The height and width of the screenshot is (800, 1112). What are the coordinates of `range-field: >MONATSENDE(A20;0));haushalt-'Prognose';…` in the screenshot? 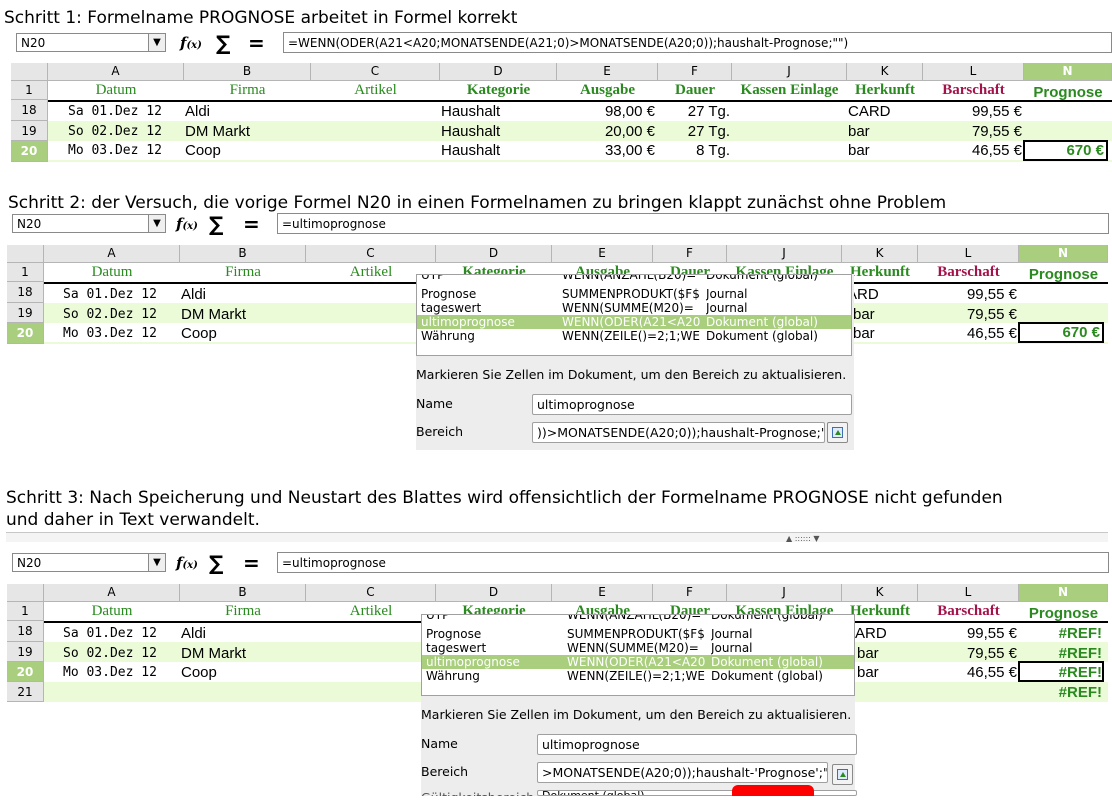 It's located at (682, 772).